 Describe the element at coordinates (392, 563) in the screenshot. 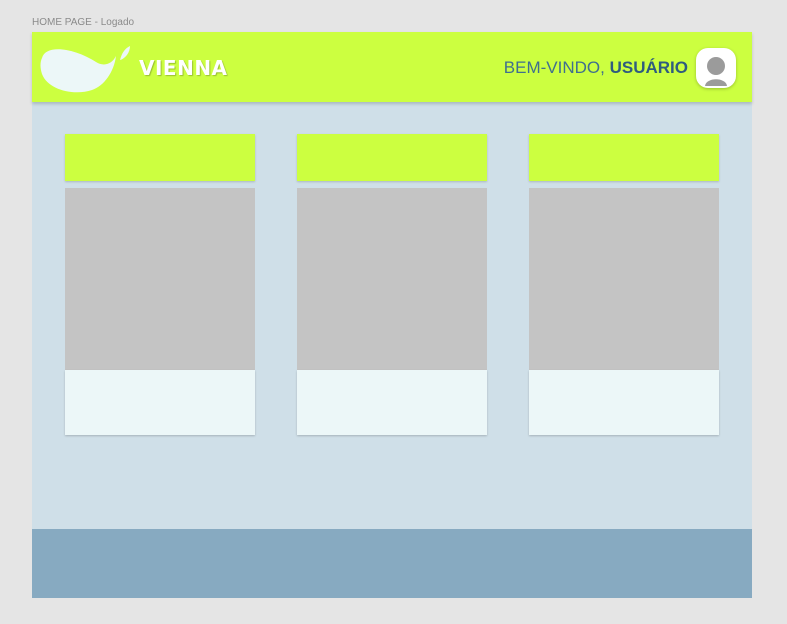

I see `page-footer` at that location.